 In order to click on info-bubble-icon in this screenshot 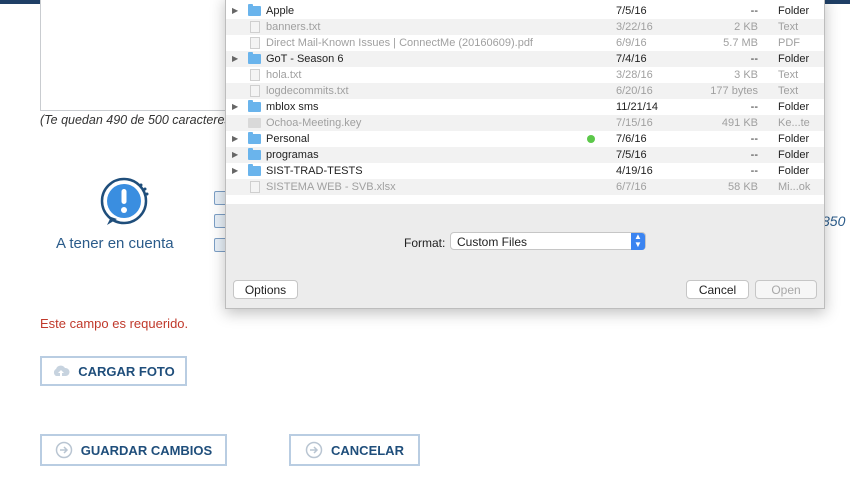, I will do `click(126, 202)`.